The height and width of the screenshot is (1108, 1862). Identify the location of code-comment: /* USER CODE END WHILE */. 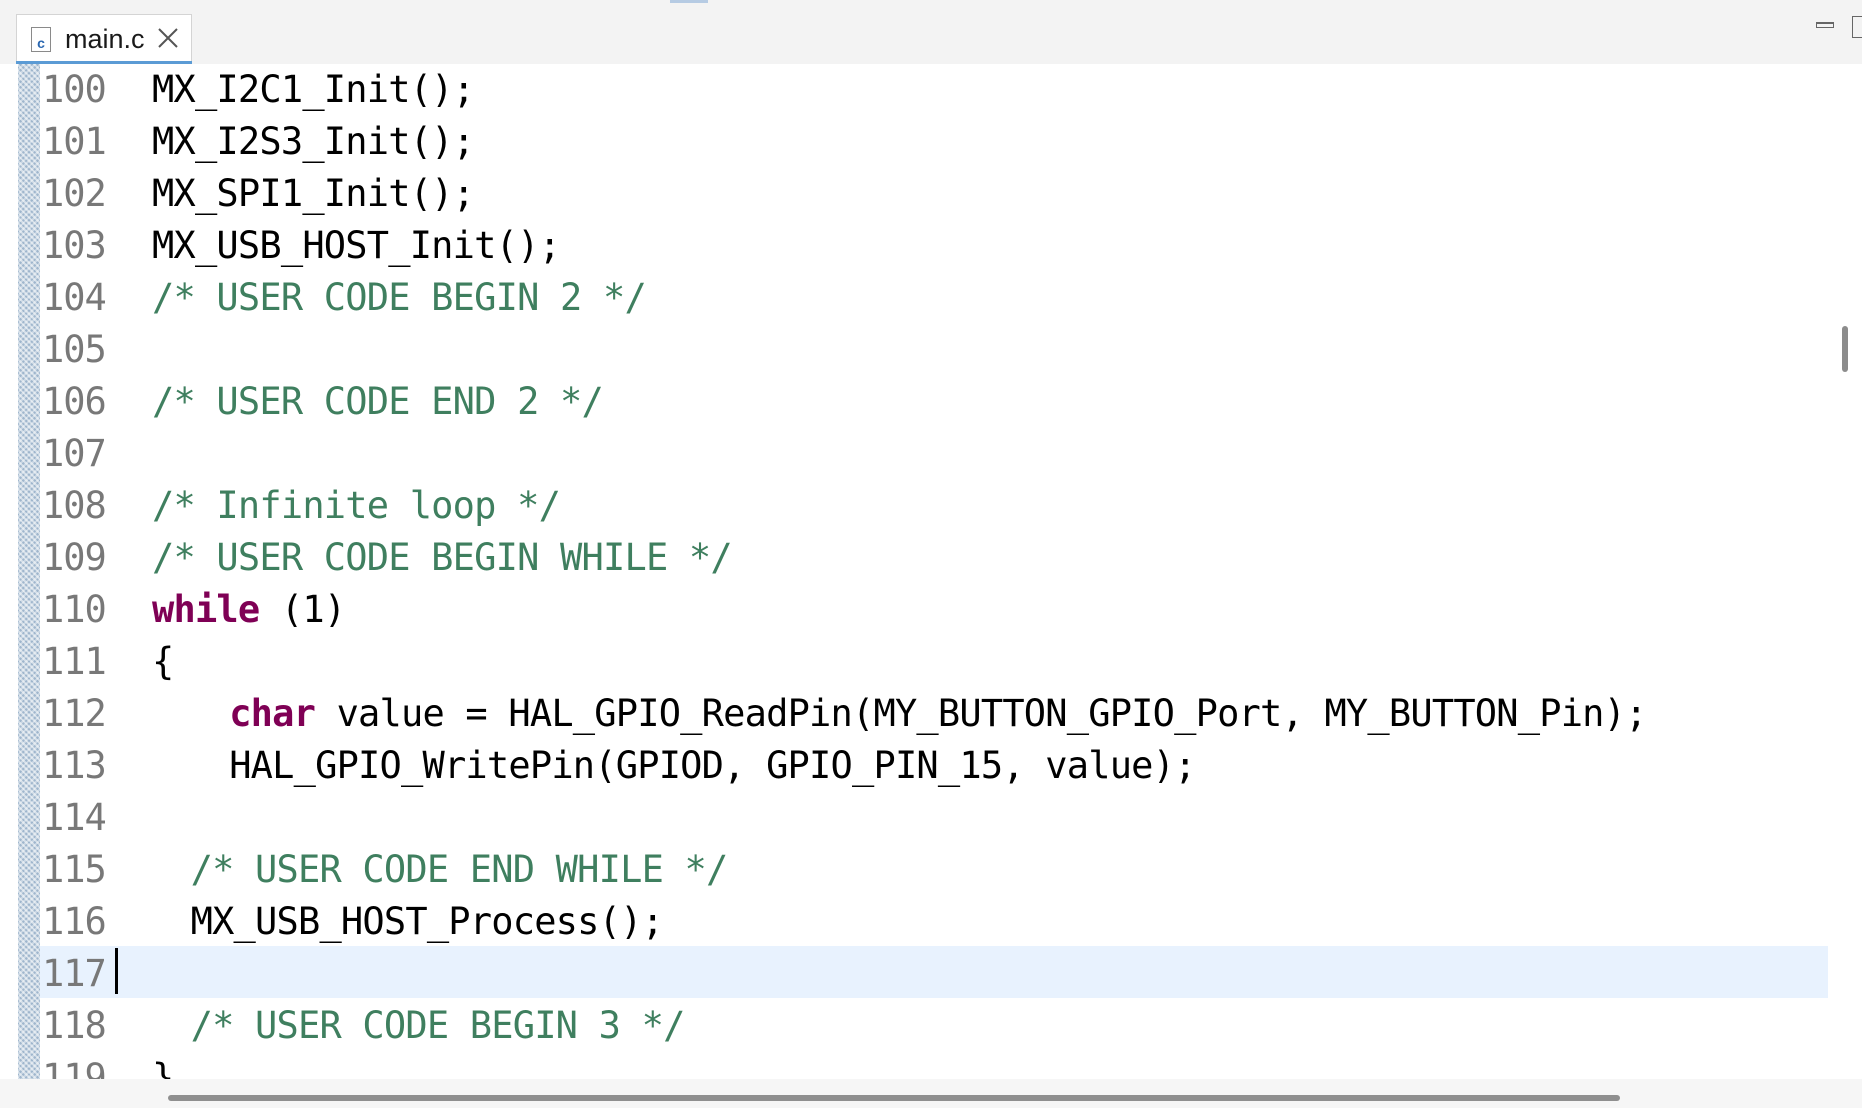
(459, 869).